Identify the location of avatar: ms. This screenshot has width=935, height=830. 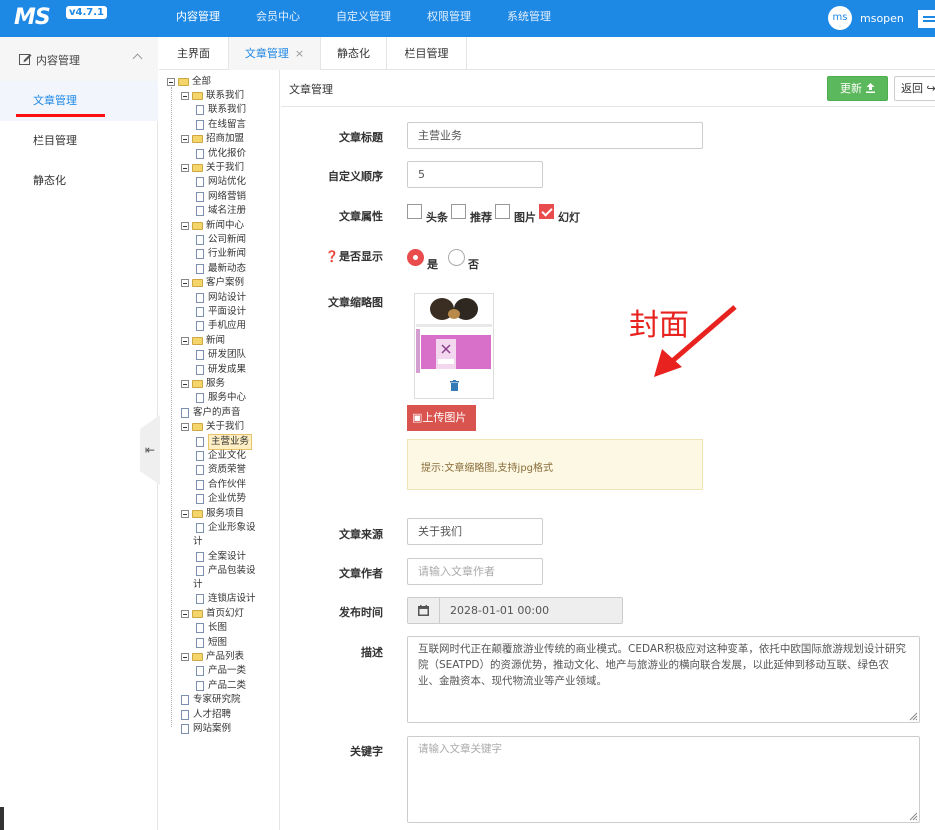
(840, 18).